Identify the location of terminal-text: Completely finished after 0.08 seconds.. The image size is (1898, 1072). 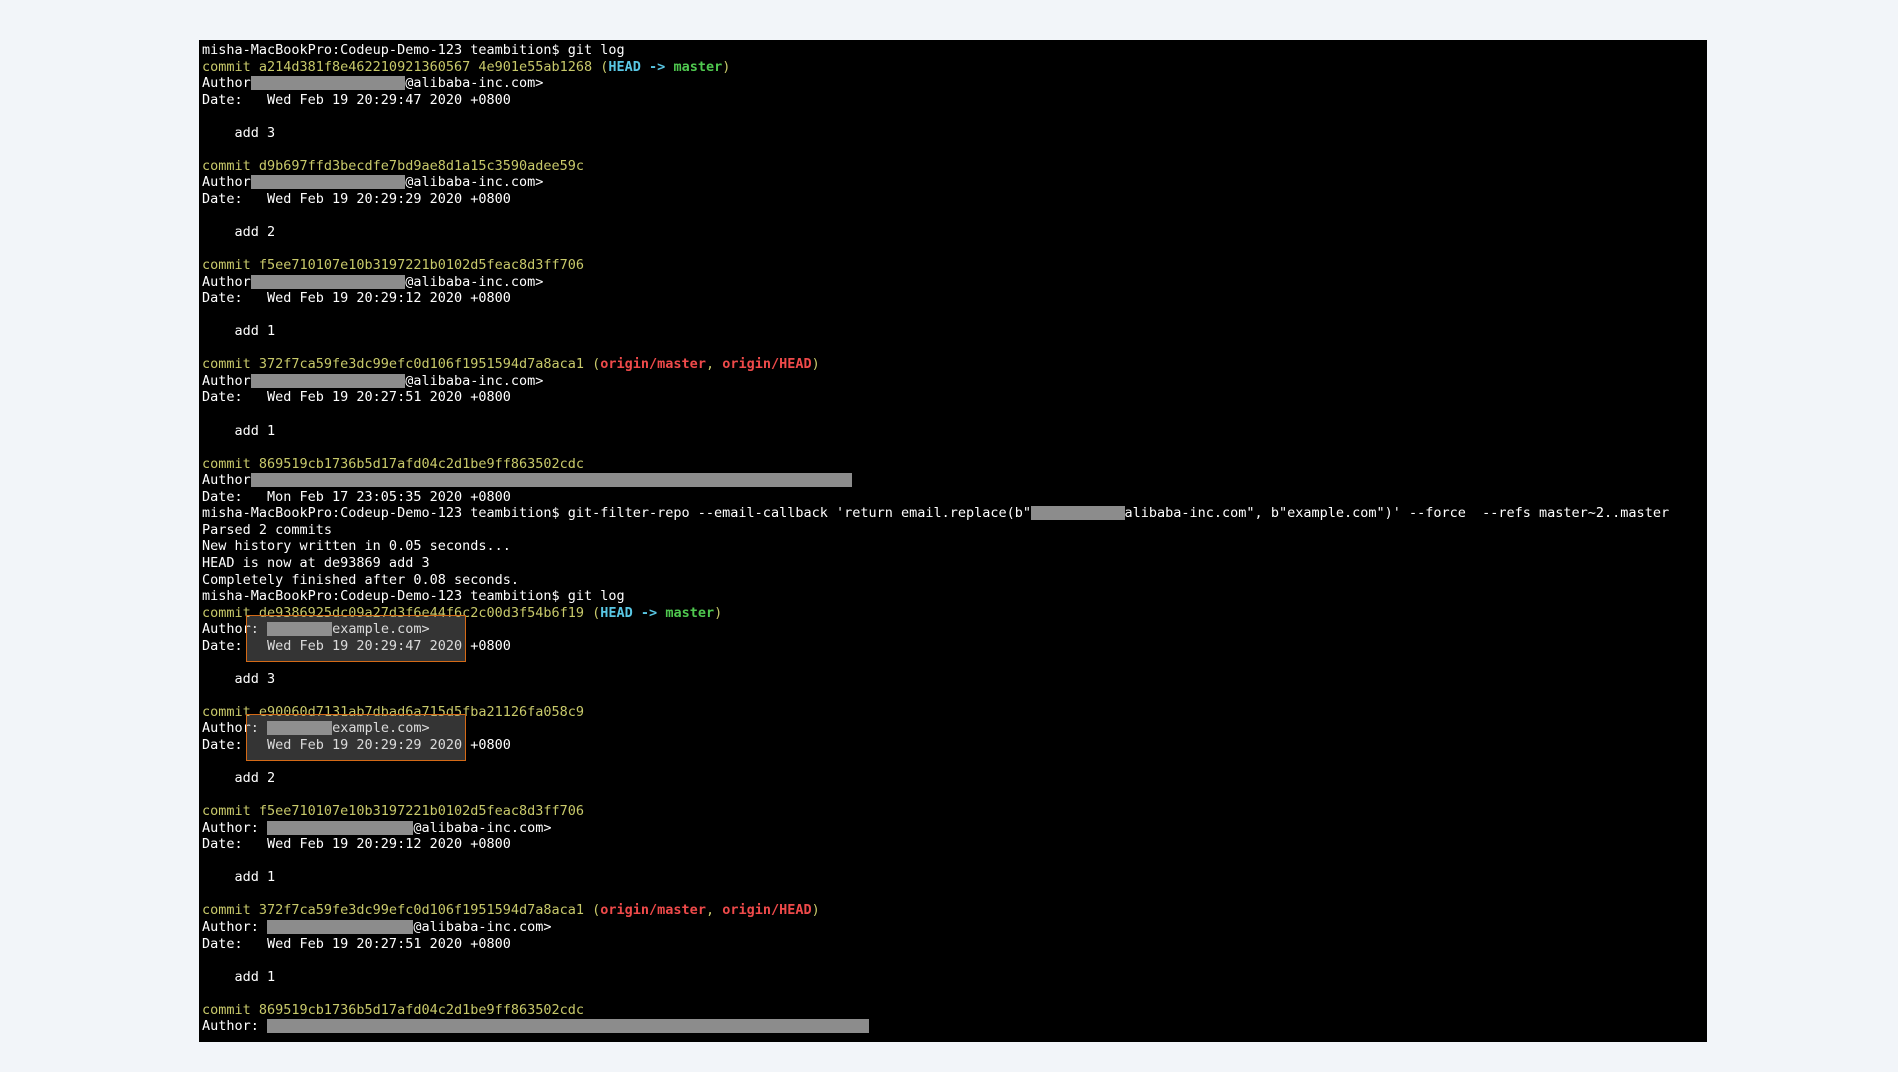
(360, 579).